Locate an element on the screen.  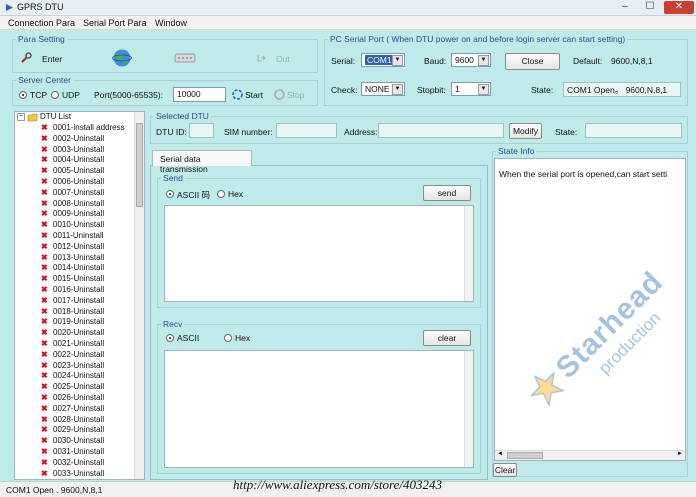
close-window-button: ✕ is located at coordinates (679, 7).